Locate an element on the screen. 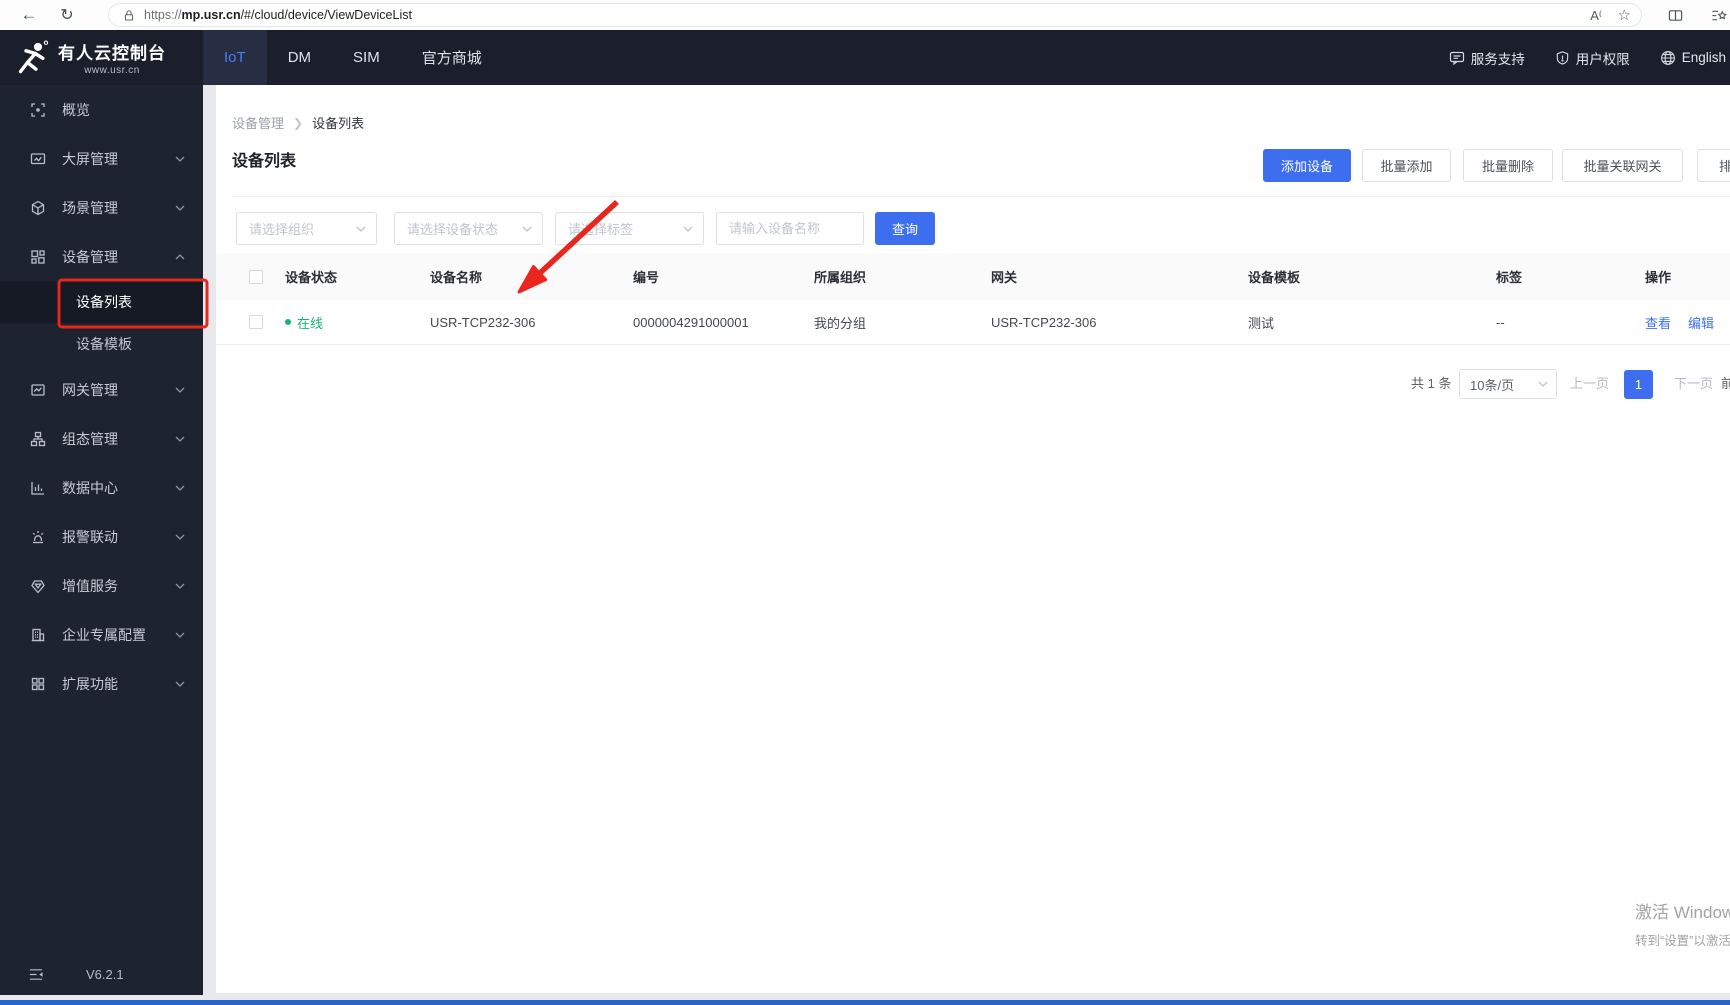  favorite-star-icon: ☆ is located at coordinates (1624, 15).